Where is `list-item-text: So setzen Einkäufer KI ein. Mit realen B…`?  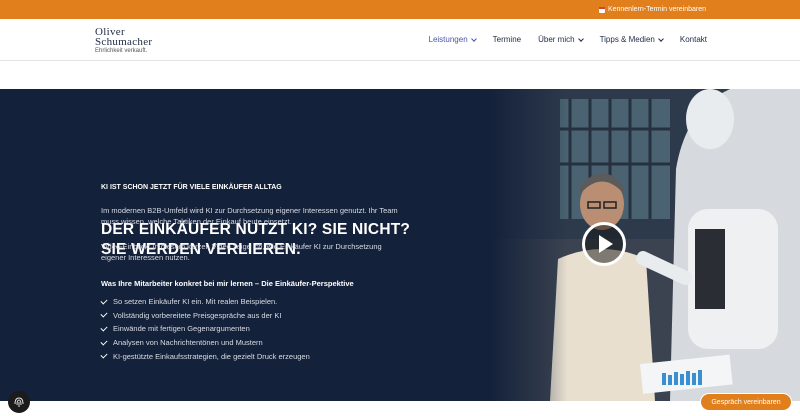 list-item-text: So setzen Einkäufer KI ein. Mit realen B… is located at coordinates (195, 302).